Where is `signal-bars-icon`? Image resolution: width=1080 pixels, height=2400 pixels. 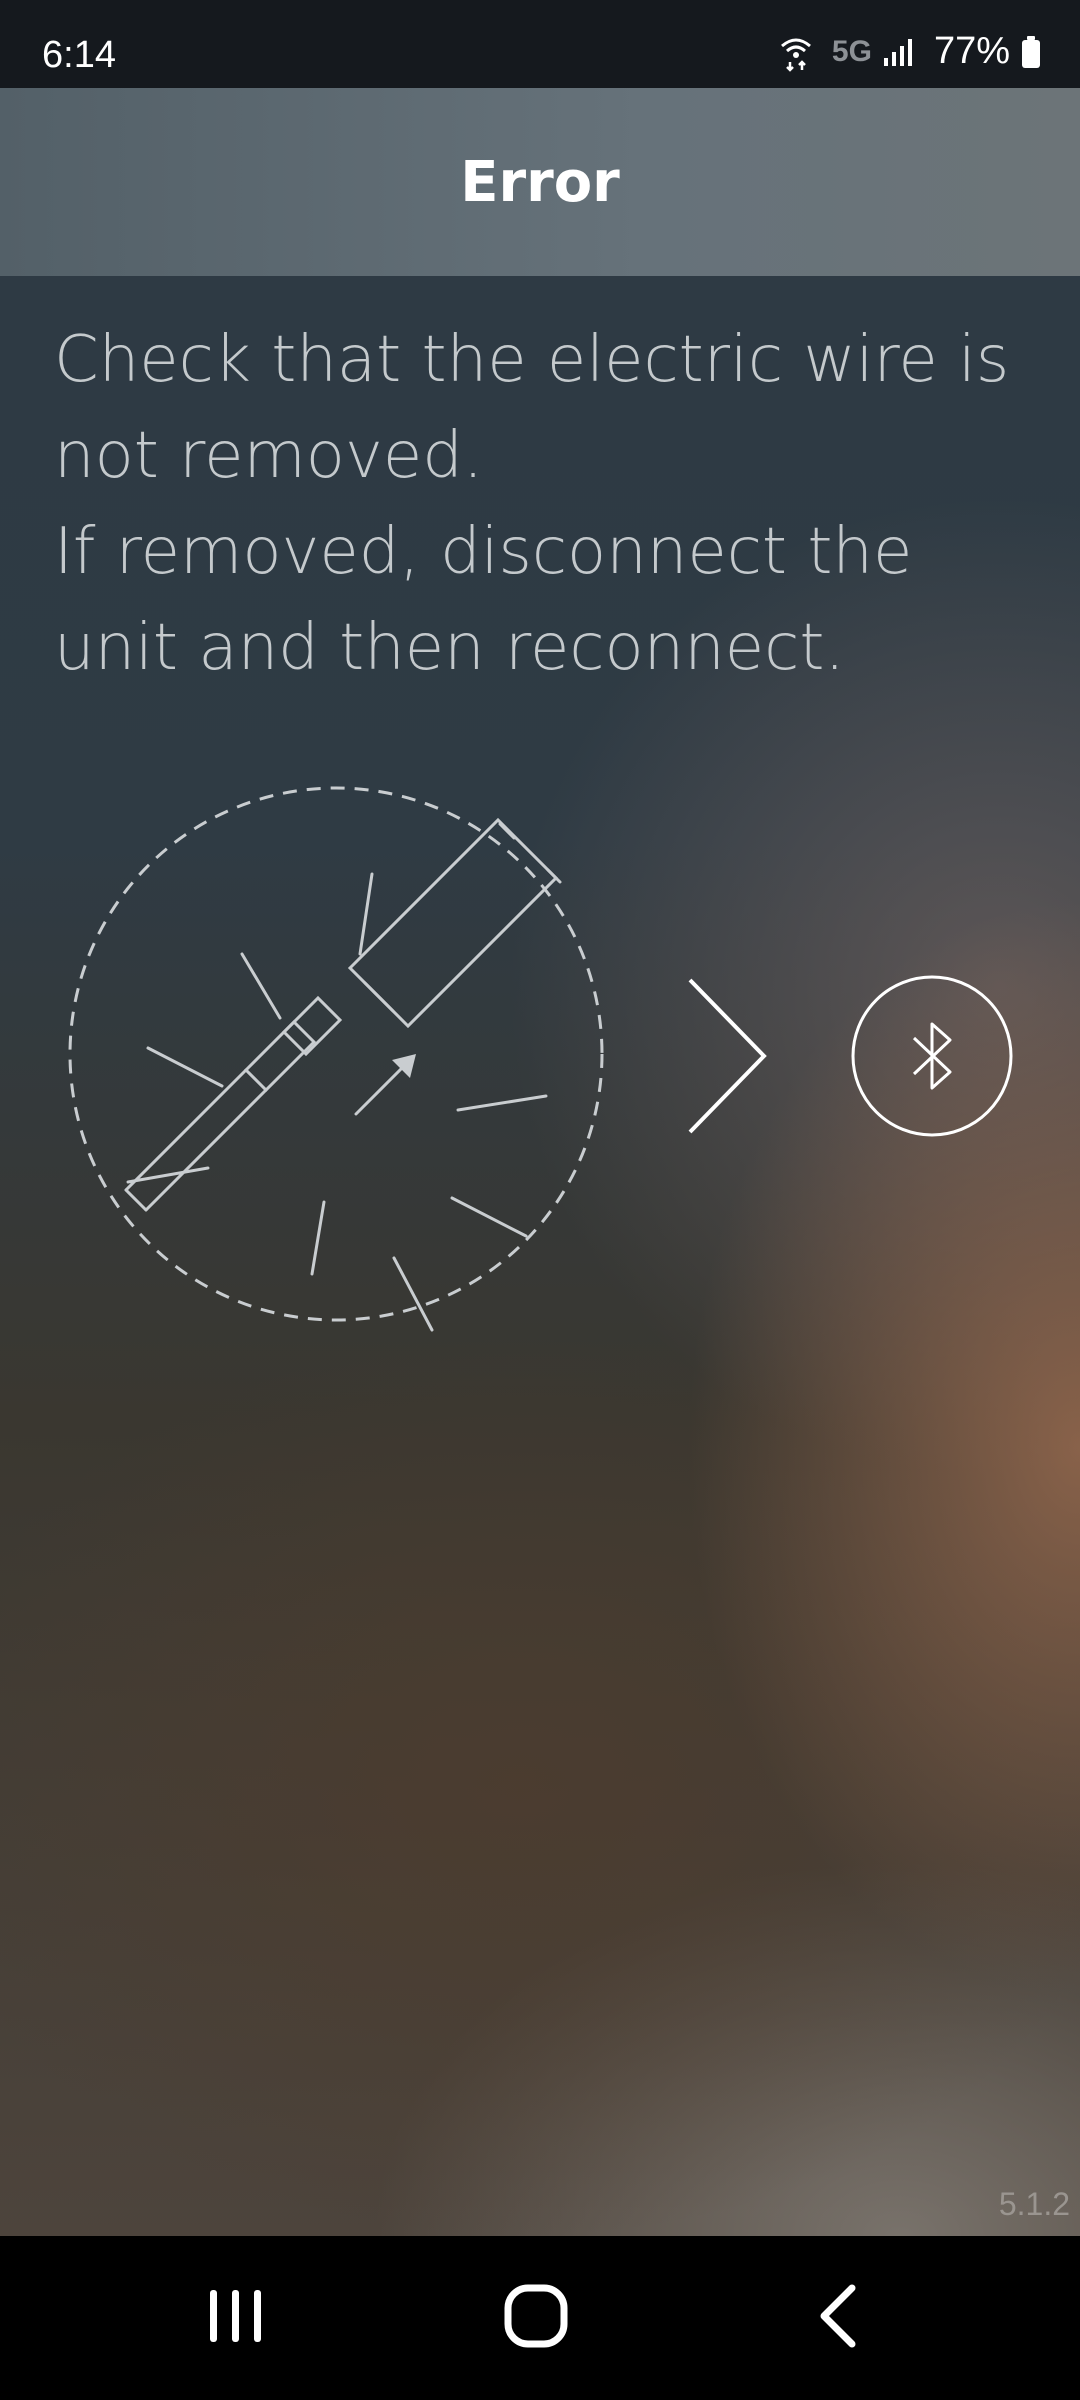 signal-bars-icon is located at coordinates (897, 52).